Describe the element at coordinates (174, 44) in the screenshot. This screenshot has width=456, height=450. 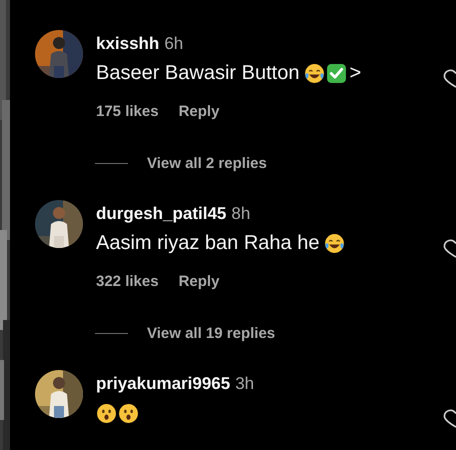
I see `timestamp: 6h` at that location.